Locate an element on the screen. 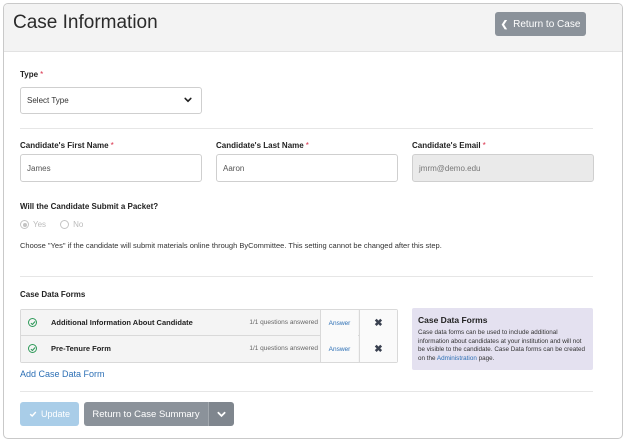 This screenshot has width=627, height=443. type-label-text: Type is located at coordinates (29, 74).